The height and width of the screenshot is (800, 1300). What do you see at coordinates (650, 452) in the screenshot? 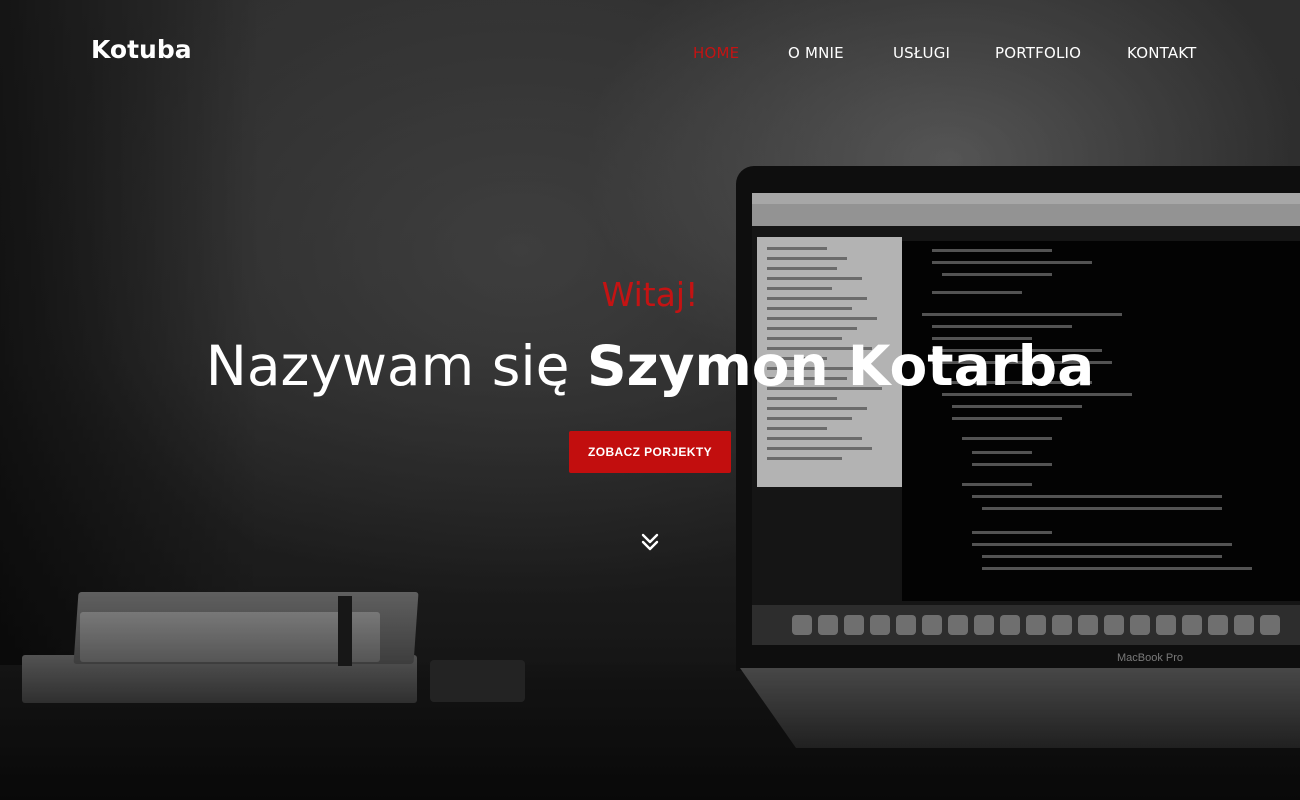
I see `see-projects-button: ZOBACZ PORJEKTY` at bounding box center [650, 452].